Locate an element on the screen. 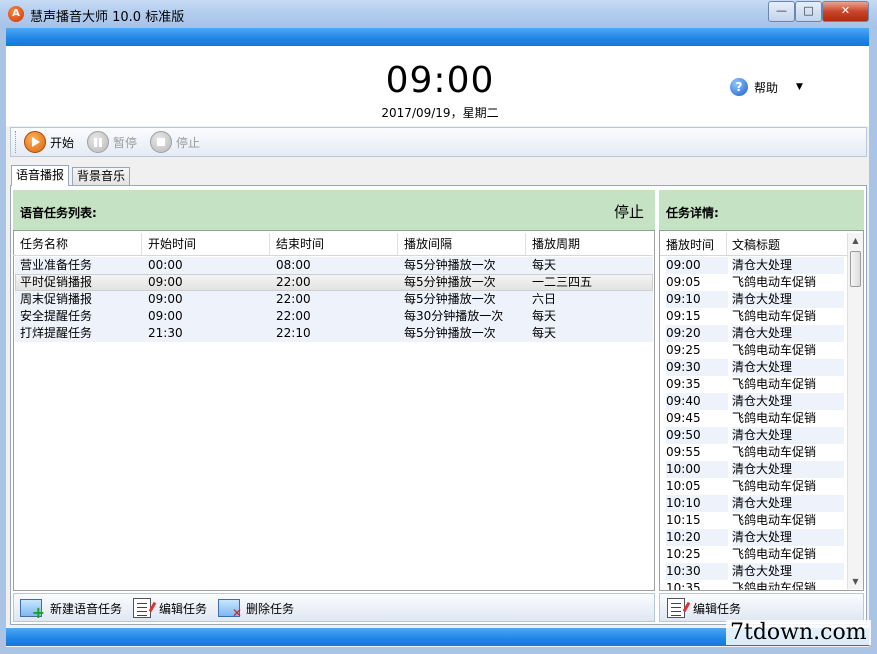 This screenshot has height=654, width=877. detail-row: 10:20 清仓大处理 is located at coordinates (754, 537).